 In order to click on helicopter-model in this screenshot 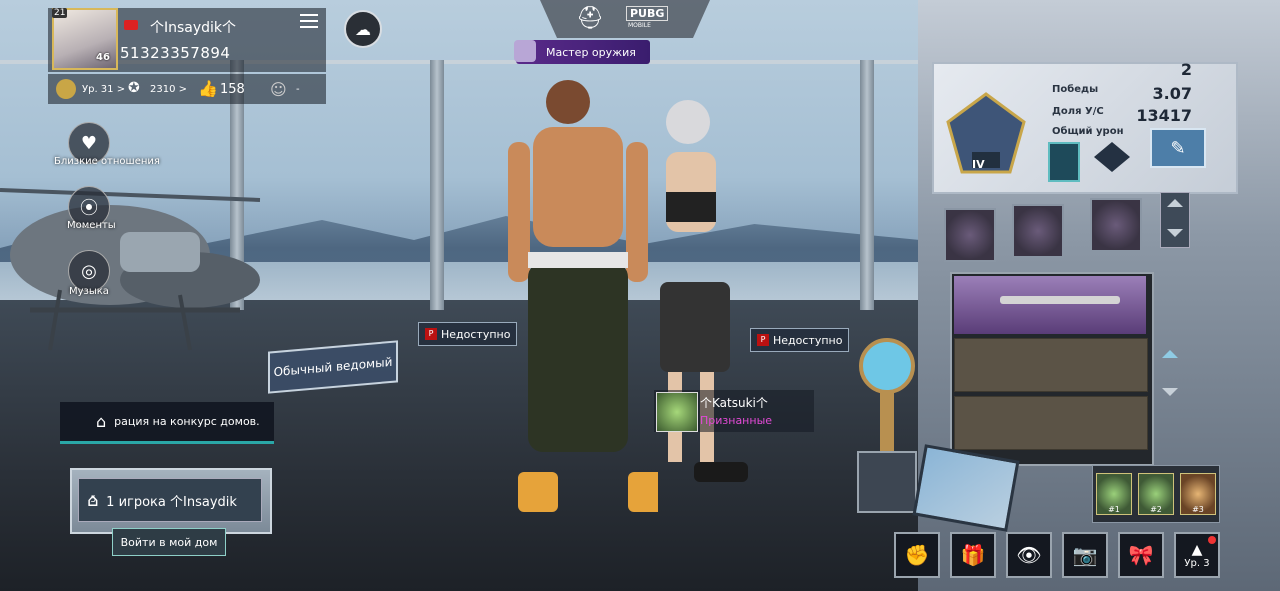, I will do `click(135, 265)`.